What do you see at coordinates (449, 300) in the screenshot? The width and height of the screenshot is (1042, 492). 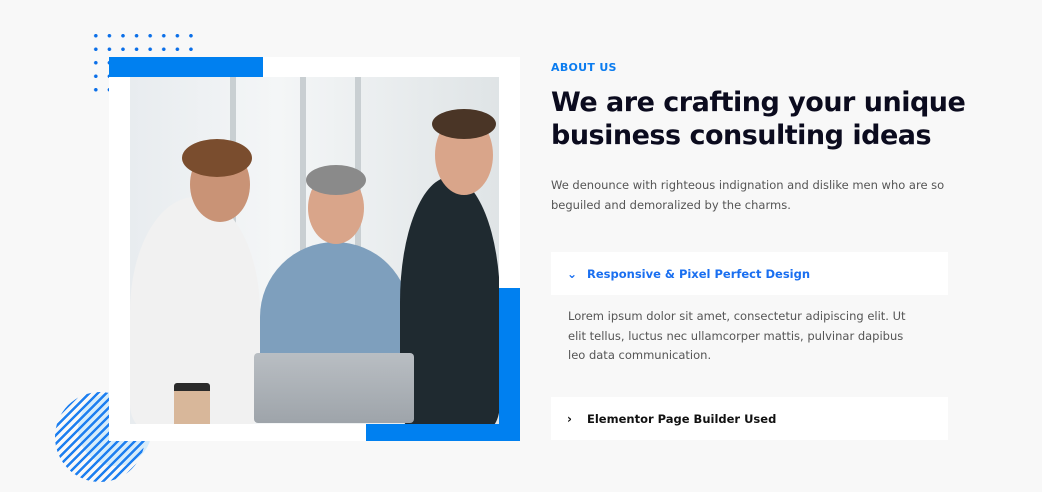 I see `person-right` at bounding box center [449, 300].